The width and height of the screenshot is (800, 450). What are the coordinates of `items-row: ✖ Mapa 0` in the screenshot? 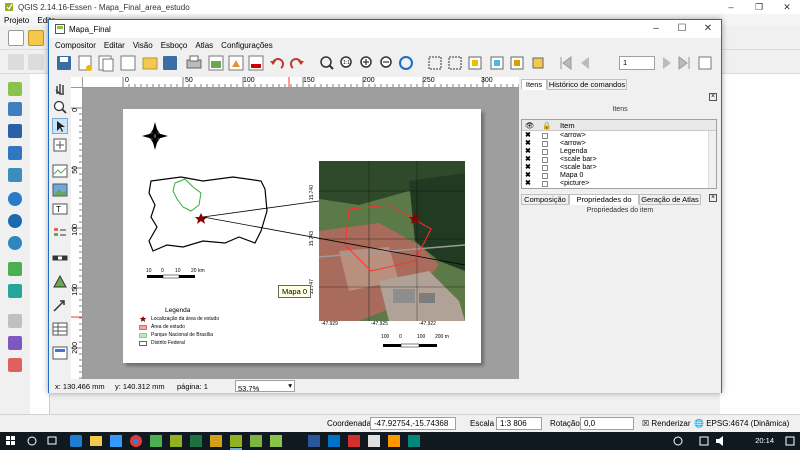 It's located at (615, 176).